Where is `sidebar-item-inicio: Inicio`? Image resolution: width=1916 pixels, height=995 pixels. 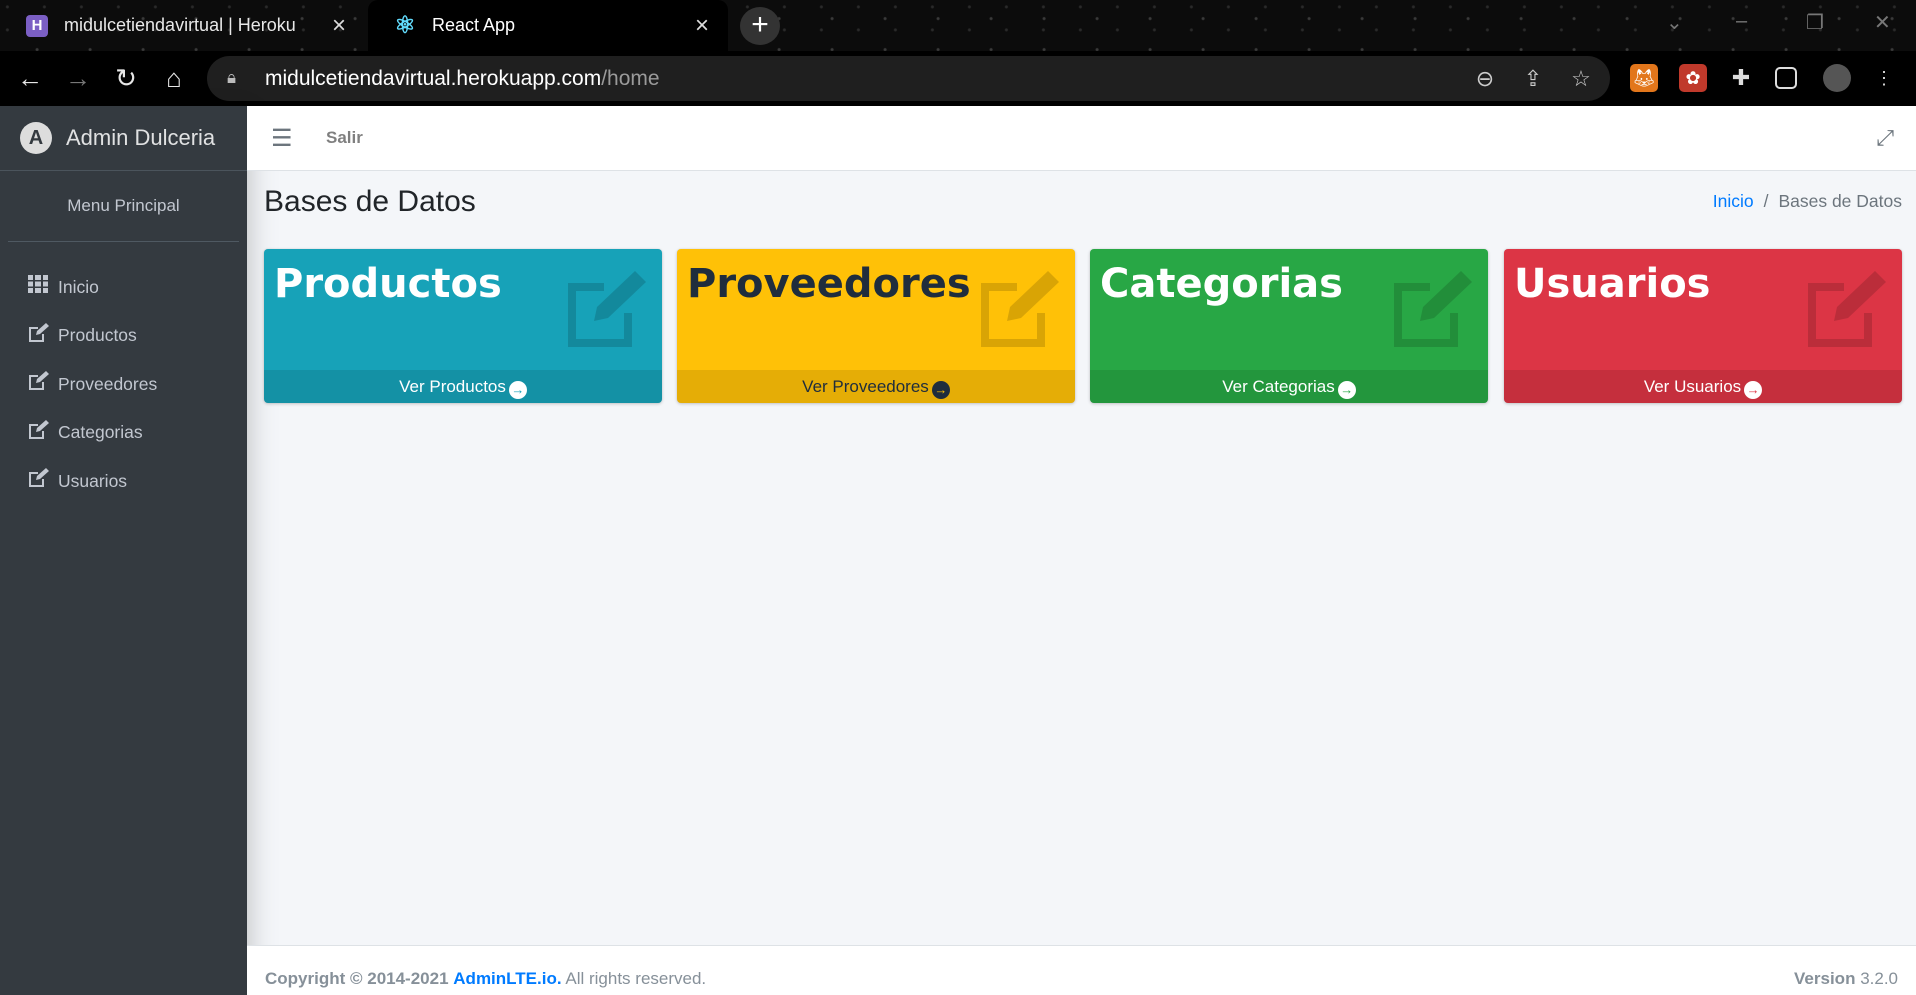 sidebar-item-inicio: Inicio is located at coordinates (123, 287).